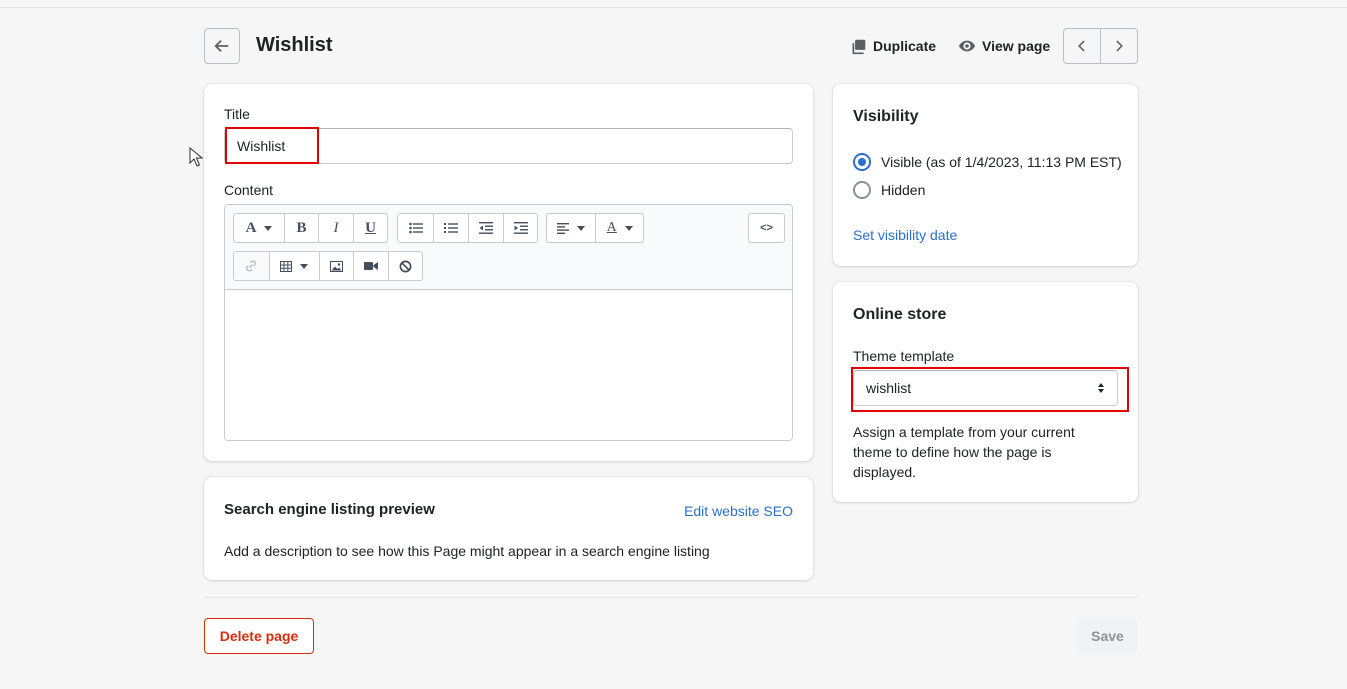 Image resolution: width=1347 pixels, height=689 pixels. I want to click on clear-format-icon, so click(405, 266).